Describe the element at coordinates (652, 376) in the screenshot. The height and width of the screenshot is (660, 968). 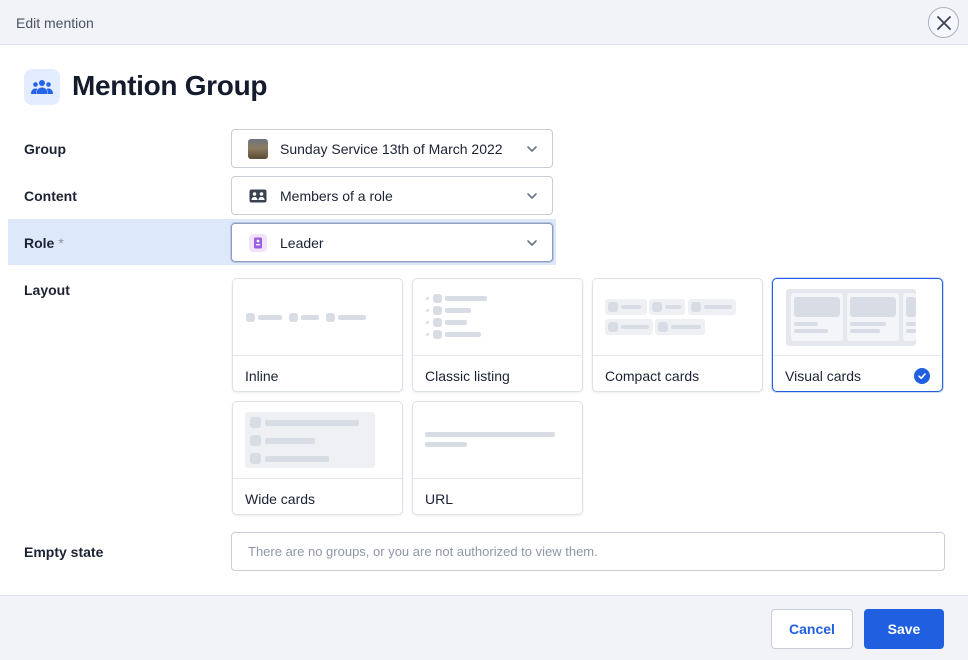
I see `layout-option-label: Compact cards` at that location.